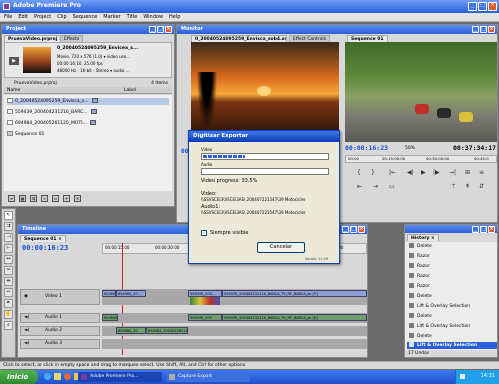 The height and width of the screenshot is (384, 499). I want to click on audio-clip: 559439_200, so click(205, 317).